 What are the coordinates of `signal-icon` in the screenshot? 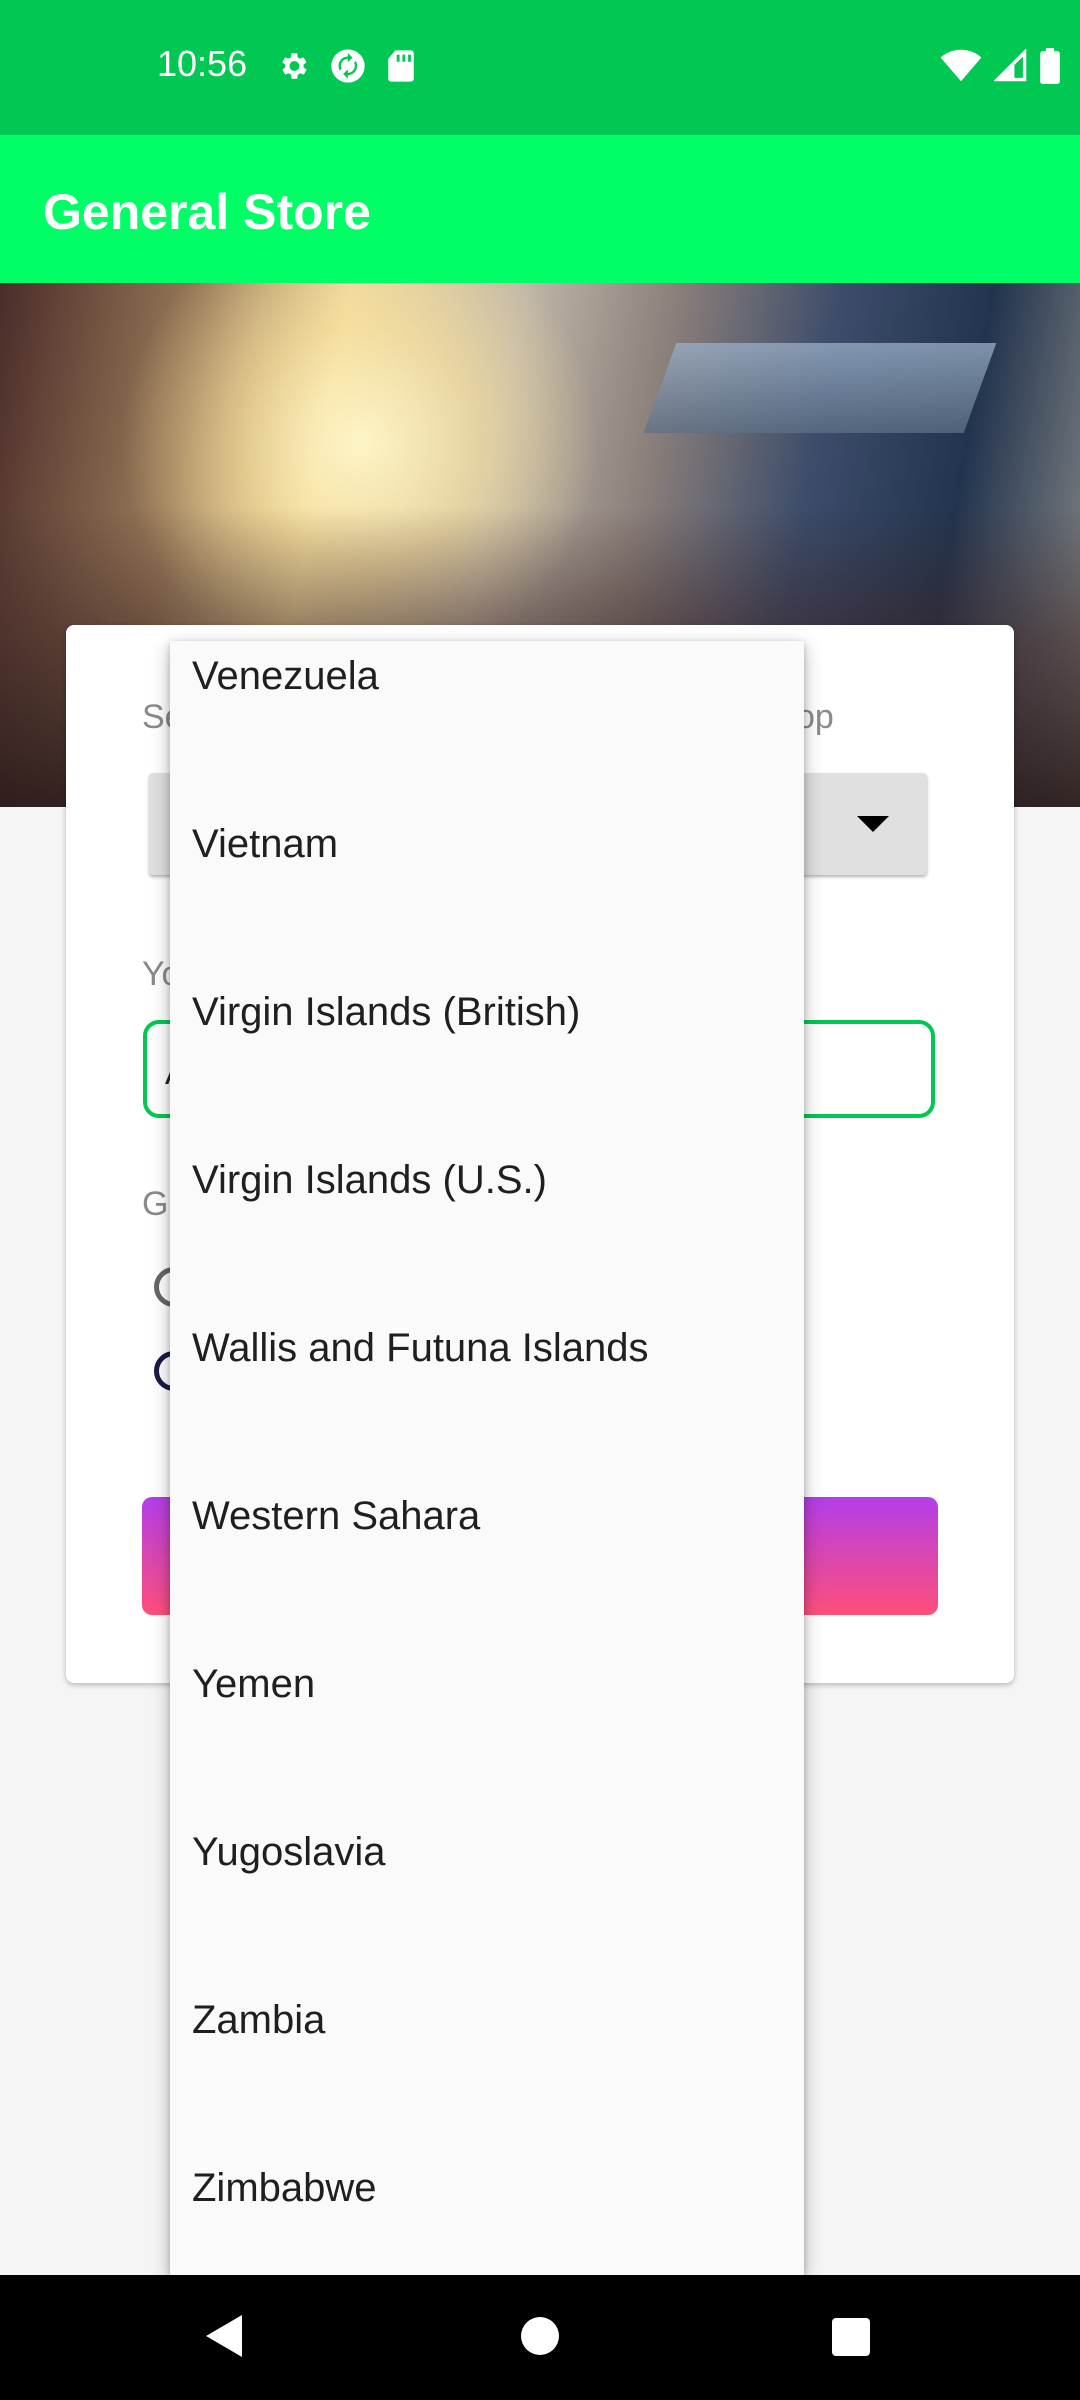 It's located at (1010, 65).